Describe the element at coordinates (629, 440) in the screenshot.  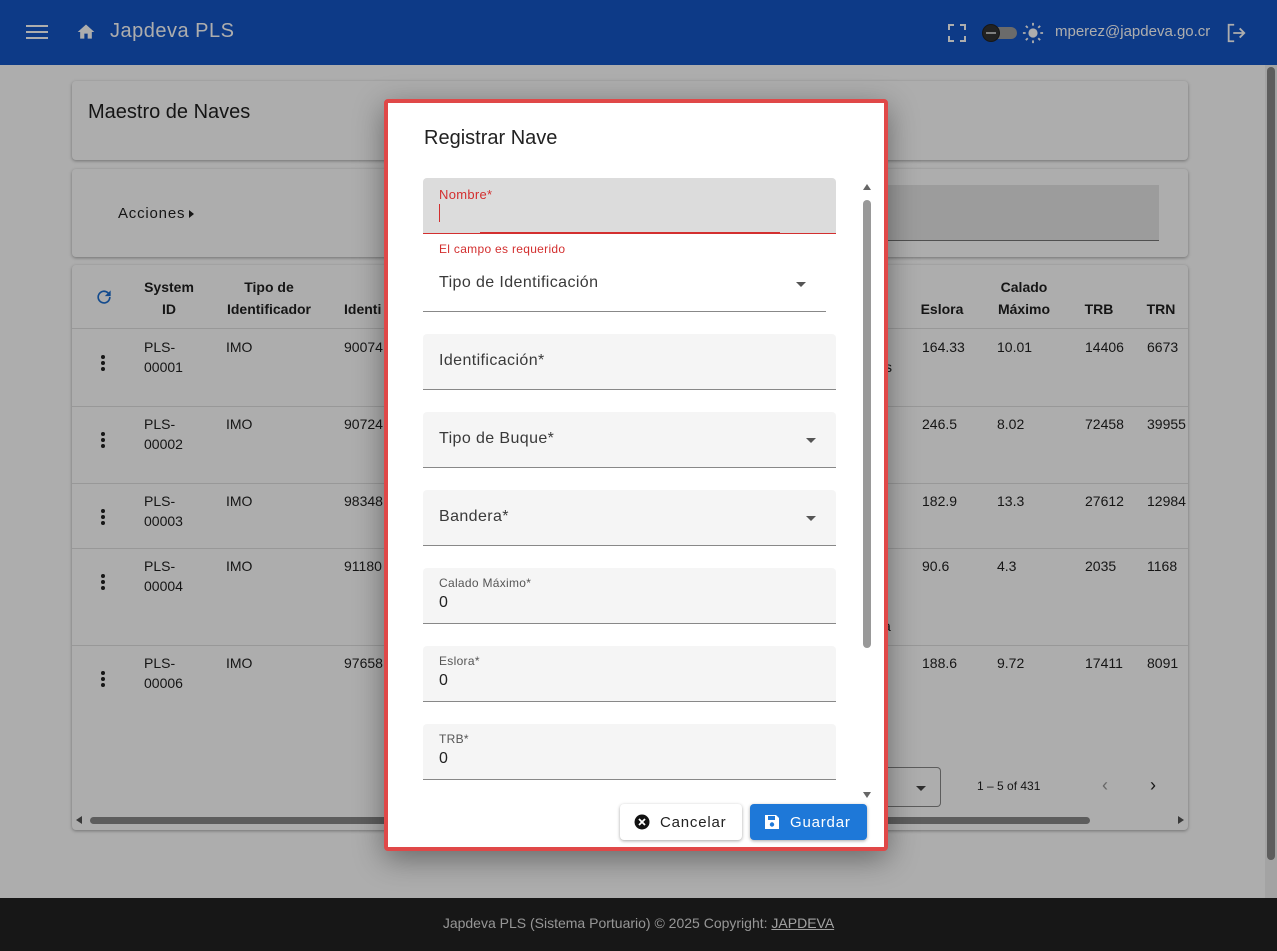
I see `tipo-buque-select: Tipo de Buque*` at that location.